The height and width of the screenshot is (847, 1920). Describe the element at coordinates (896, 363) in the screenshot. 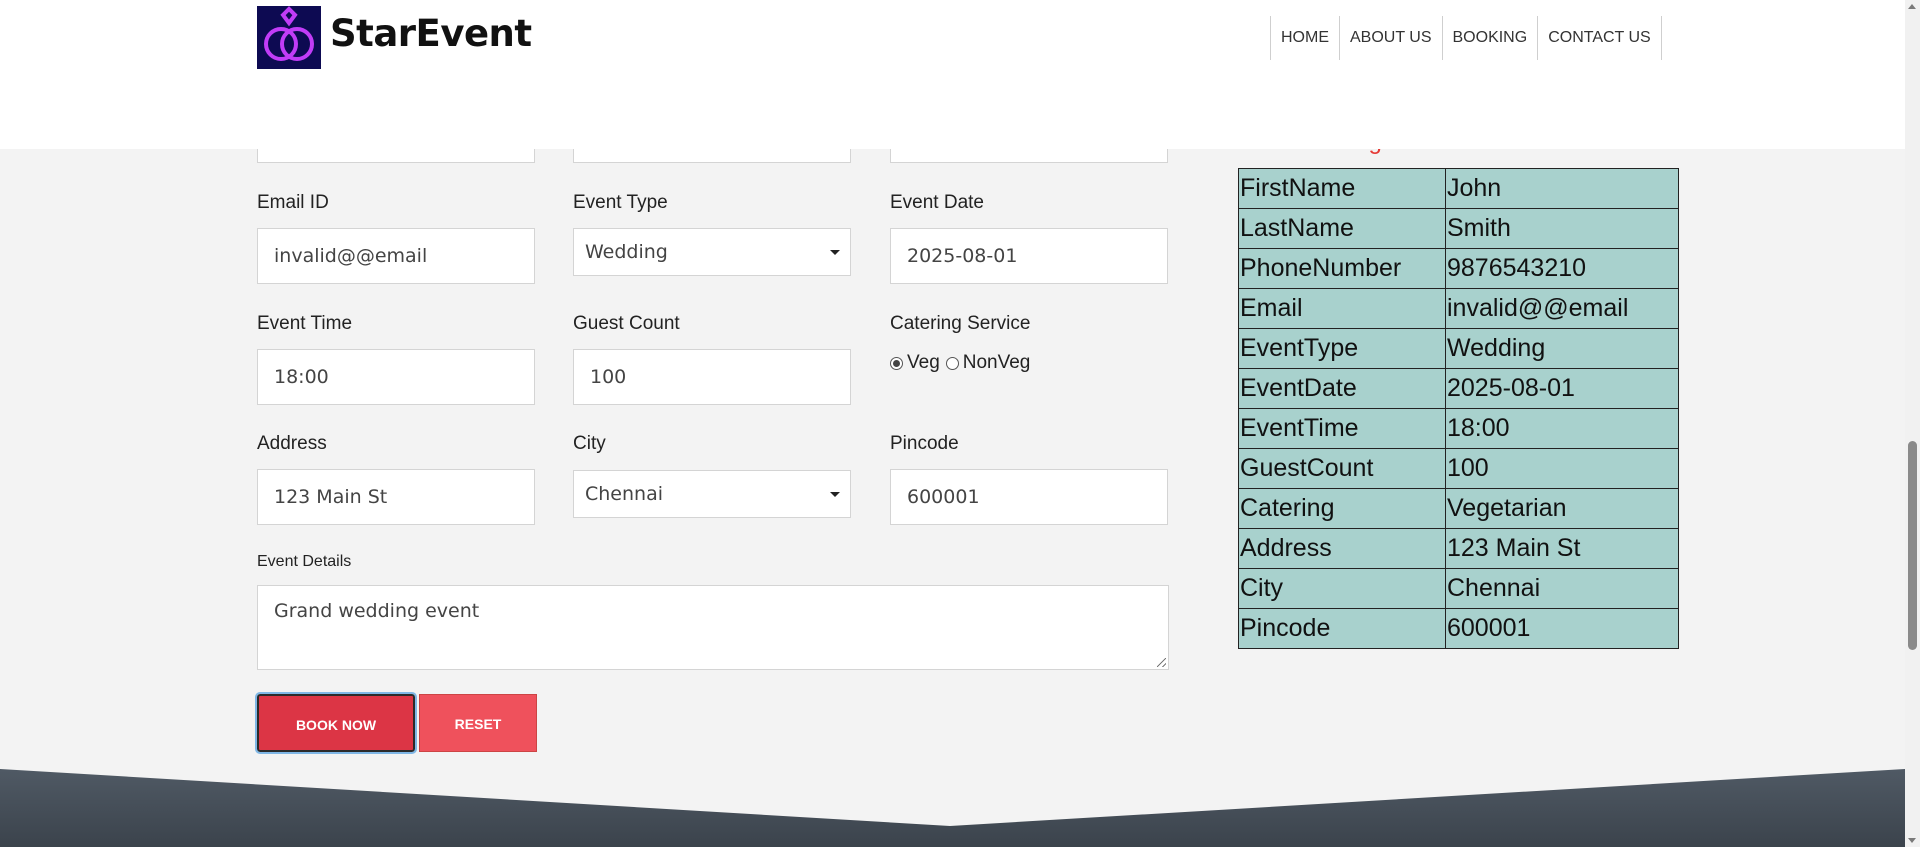

I see `veg-radio` at that location.